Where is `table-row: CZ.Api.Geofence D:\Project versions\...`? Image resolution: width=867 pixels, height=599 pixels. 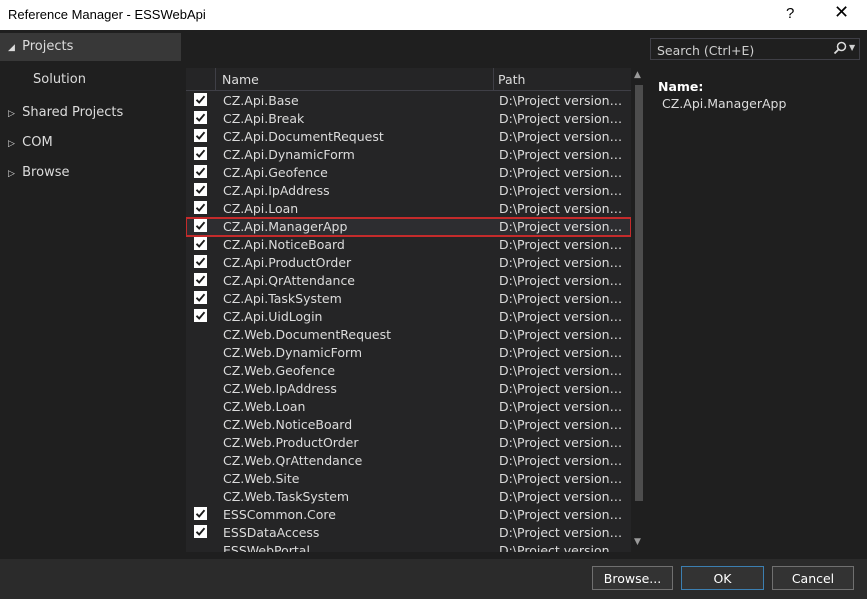 table-row: CZ.Api.Geofence D:\Project versions\... is located at coordinates (408, 173).